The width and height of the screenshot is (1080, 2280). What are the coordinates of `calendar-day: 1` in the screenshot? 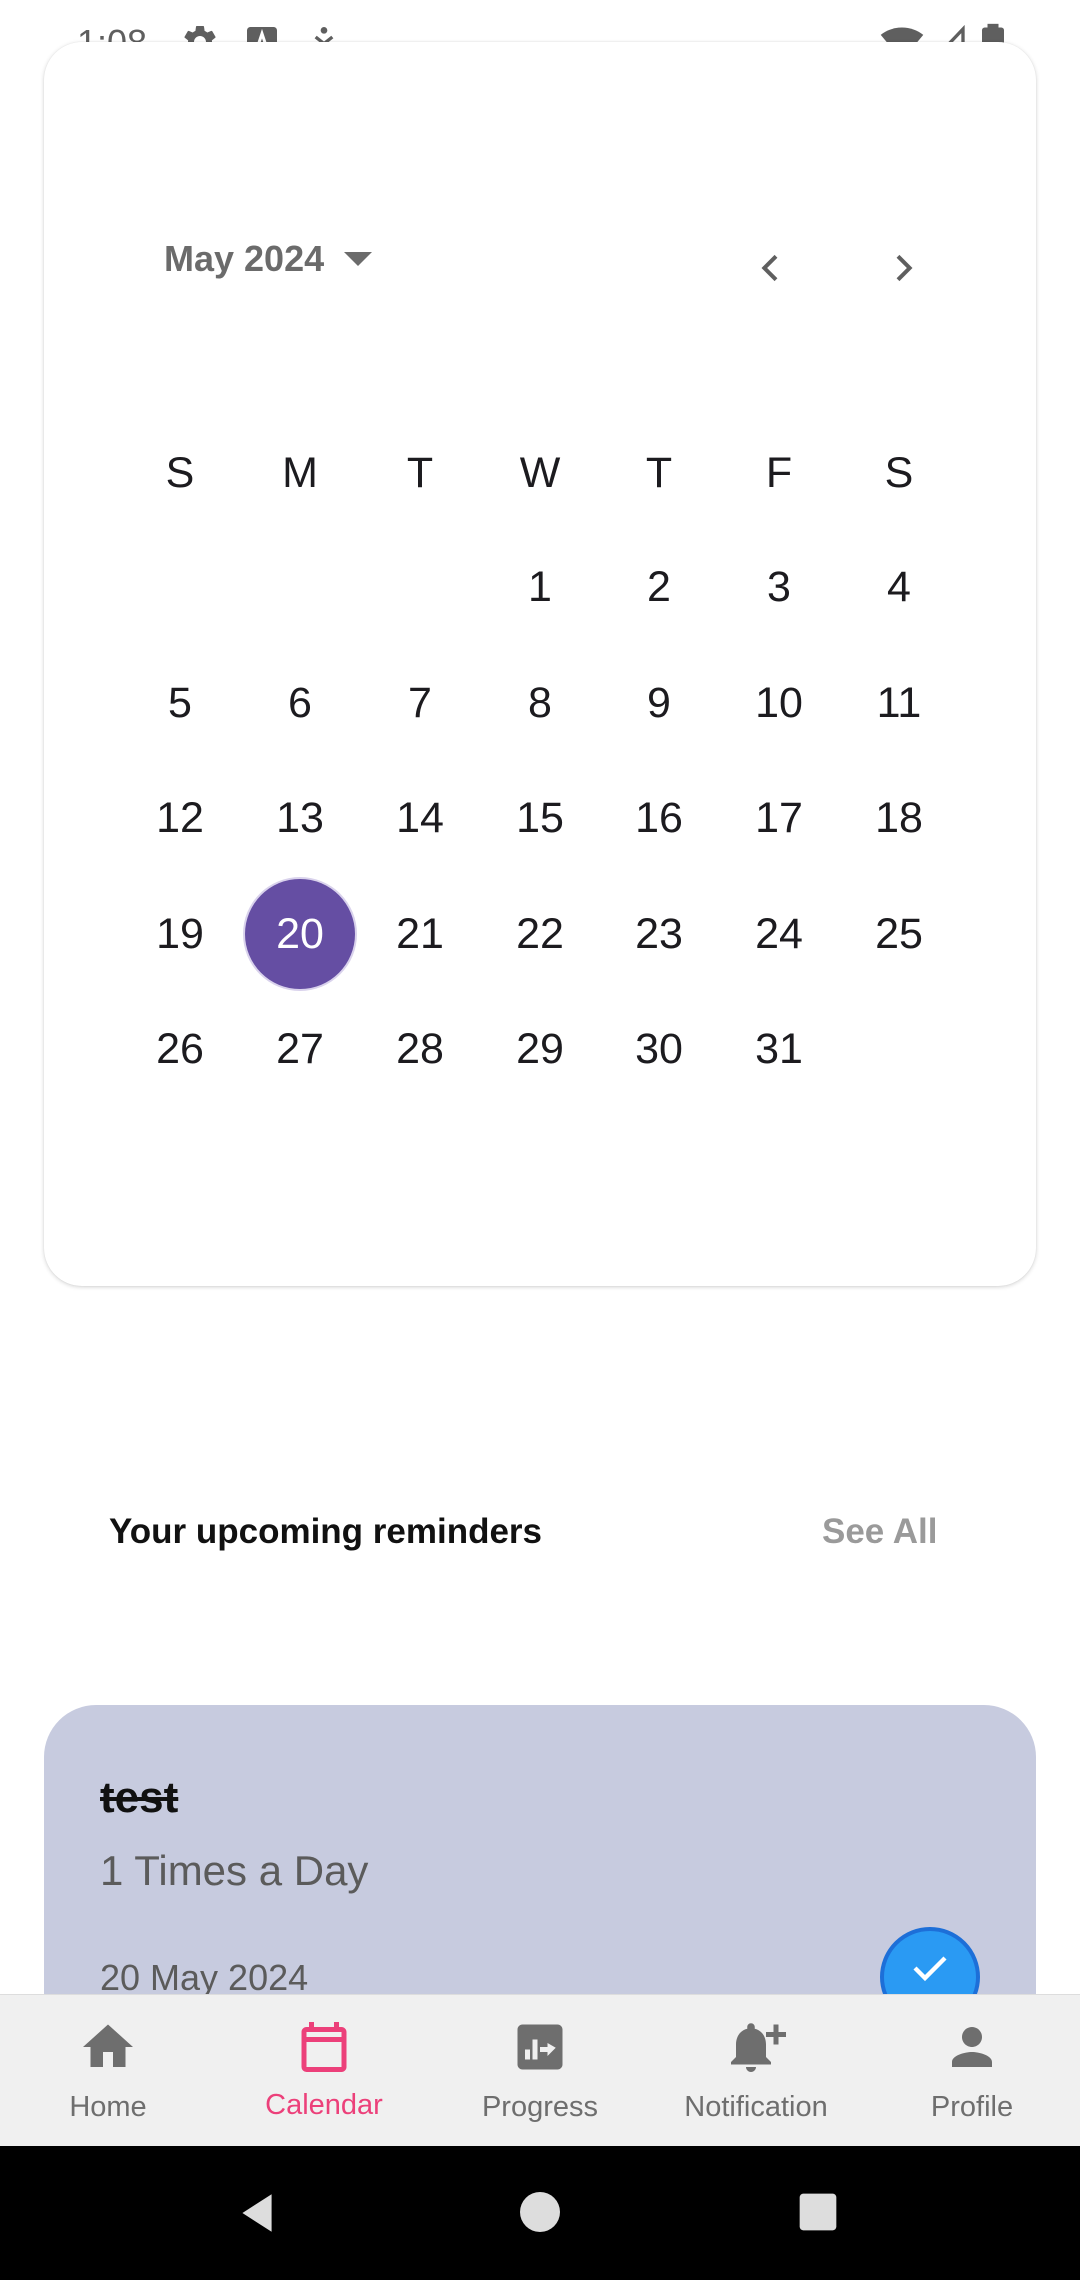 It's located at (540, 587).